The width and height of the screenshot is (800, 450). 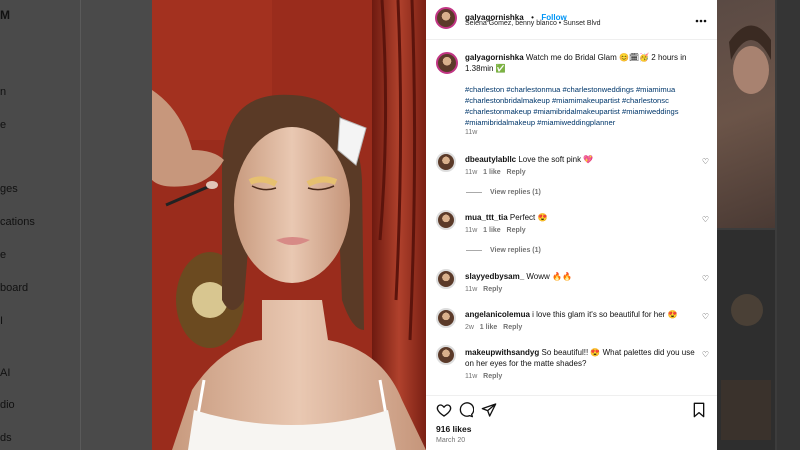 I want to click on background-nav-fragment: ds, so click(x=6, y=438).